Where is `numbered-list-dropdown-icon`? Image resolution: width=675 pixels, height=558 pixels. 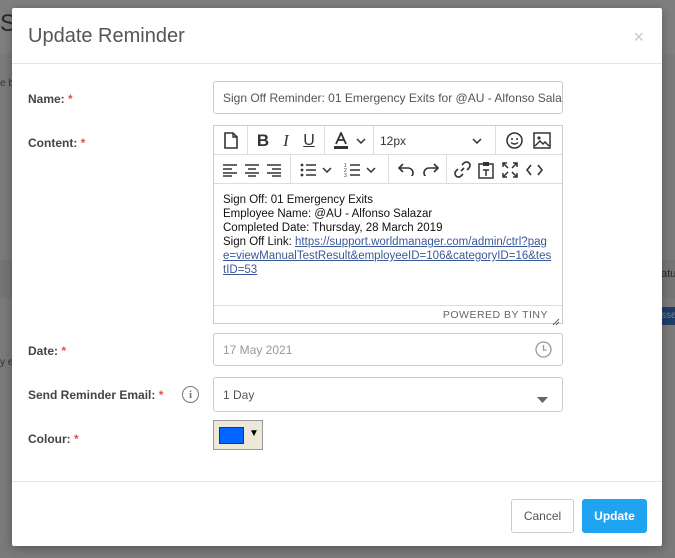 numbered-list-dropdown-icon is located at coordinates (371, 169).